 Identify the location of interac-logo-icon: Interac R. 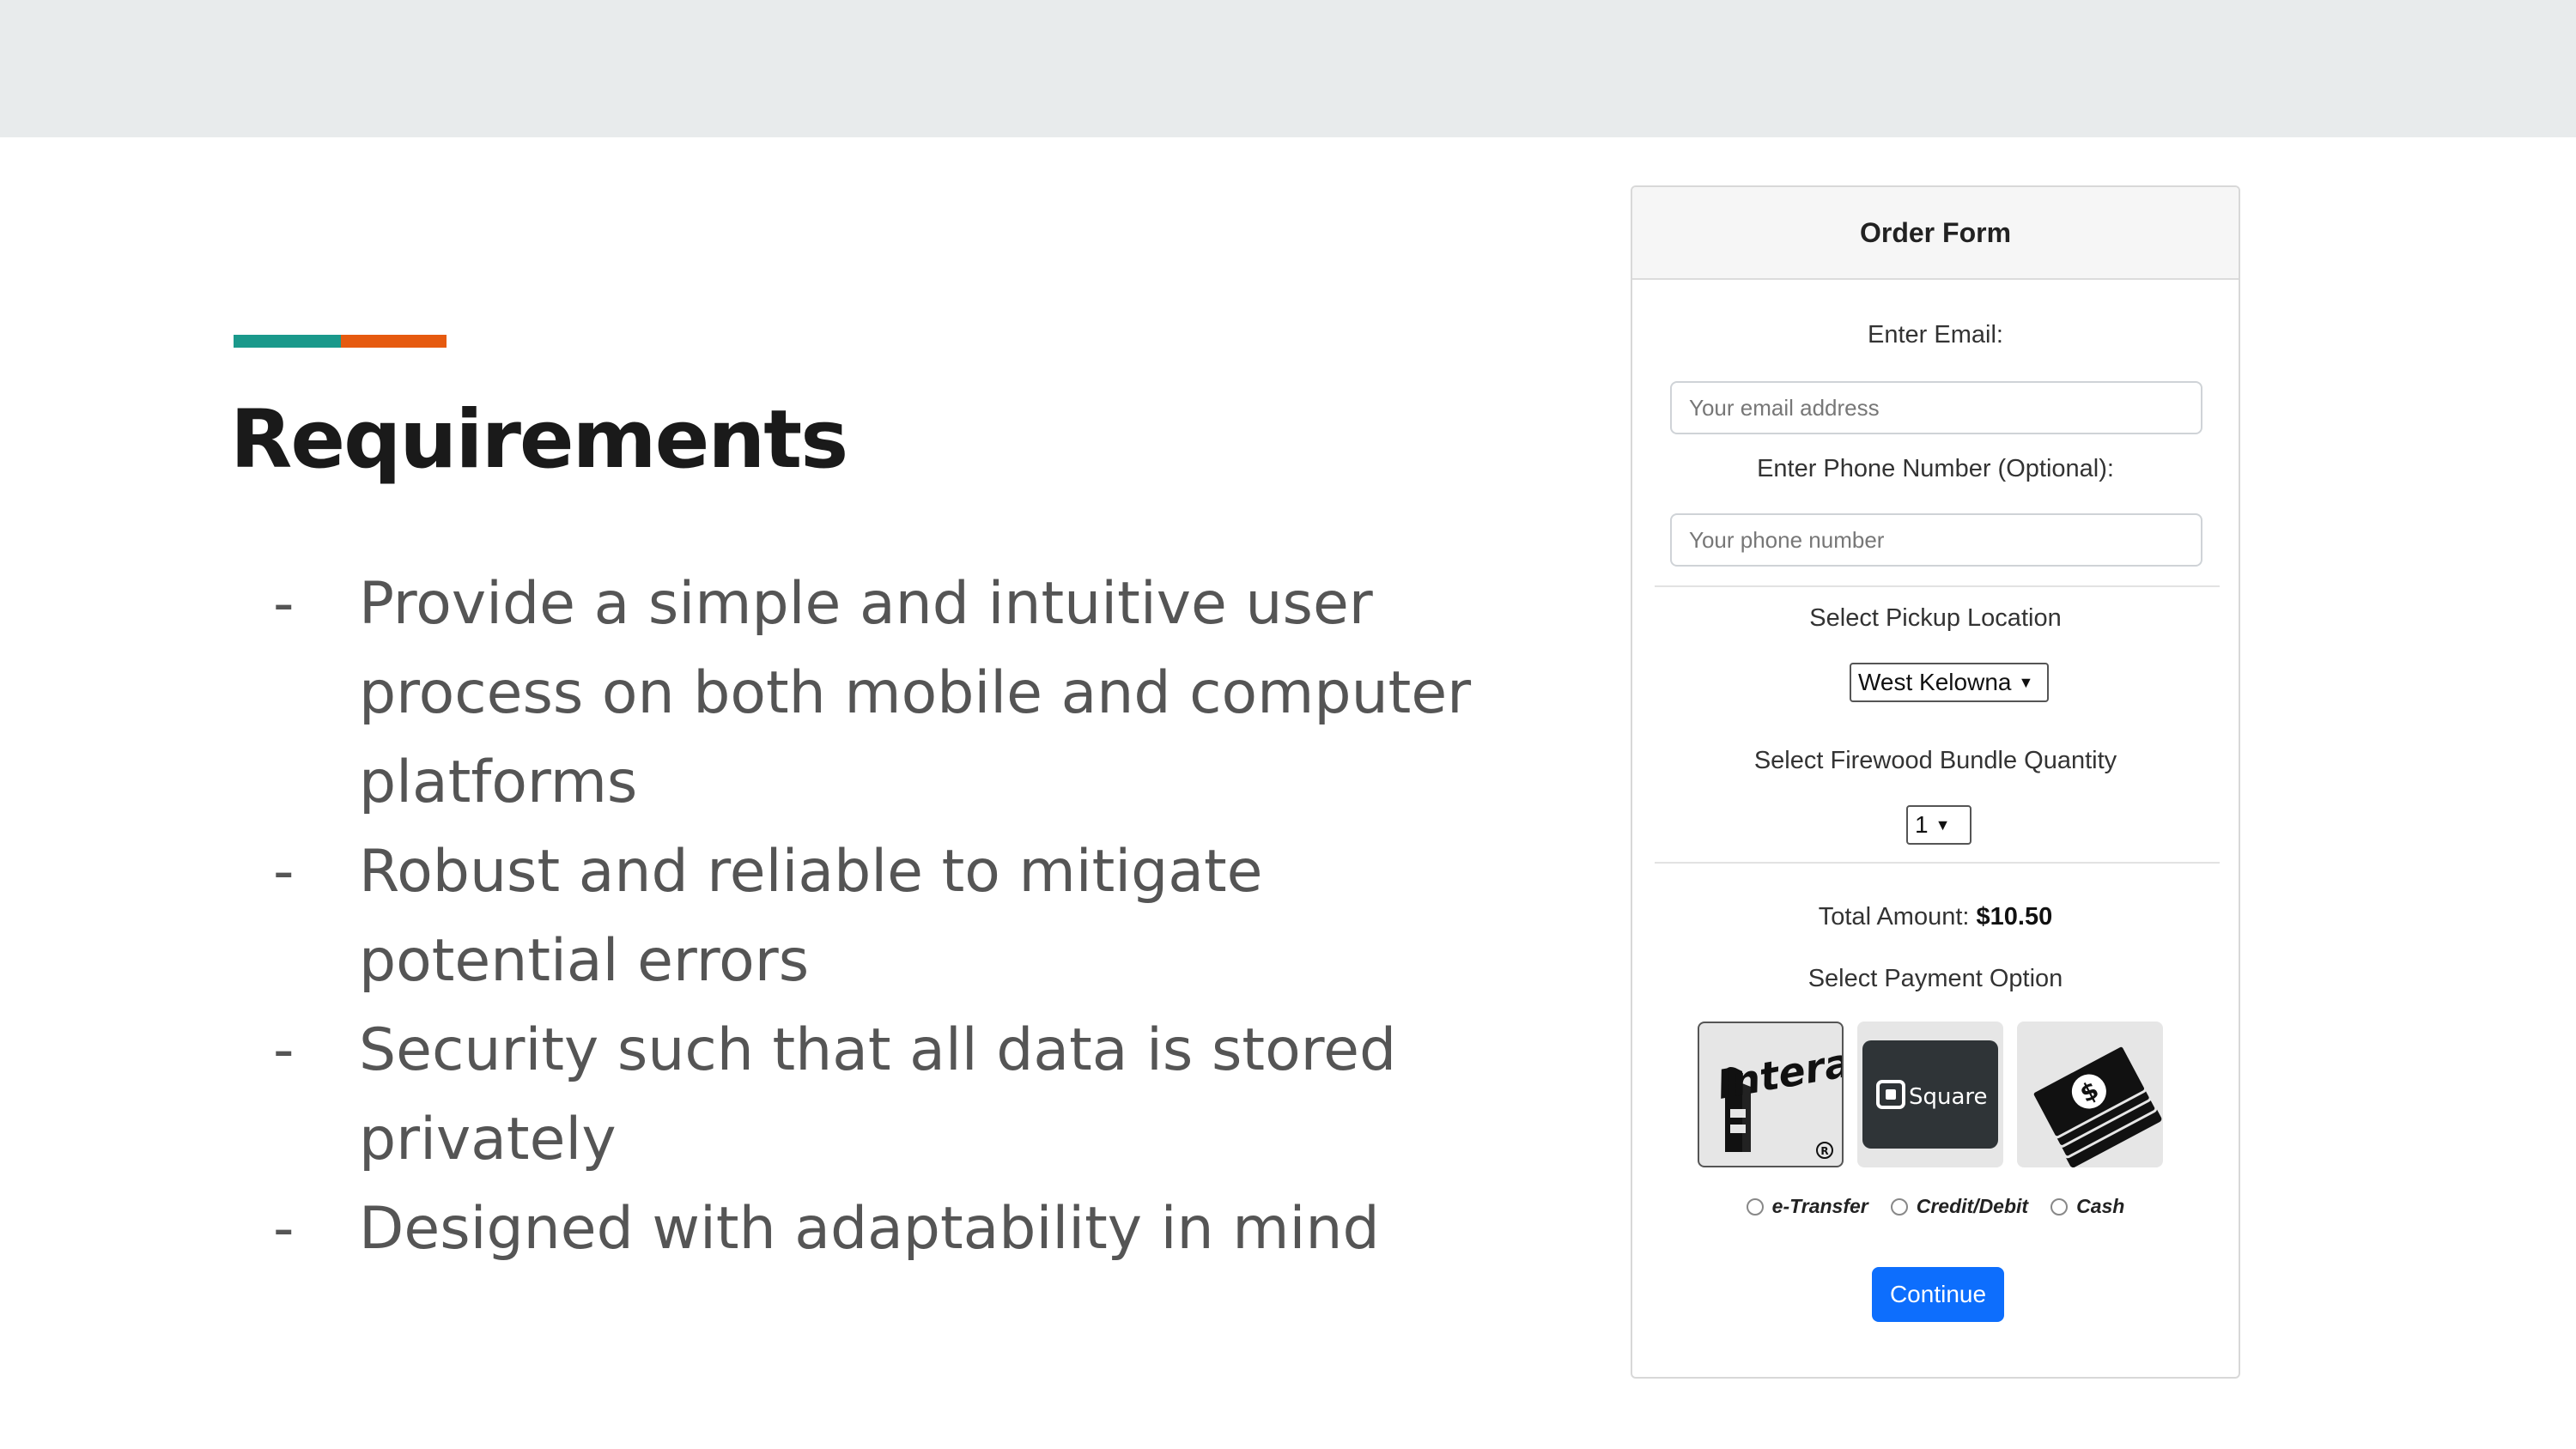
(1771, 1094).